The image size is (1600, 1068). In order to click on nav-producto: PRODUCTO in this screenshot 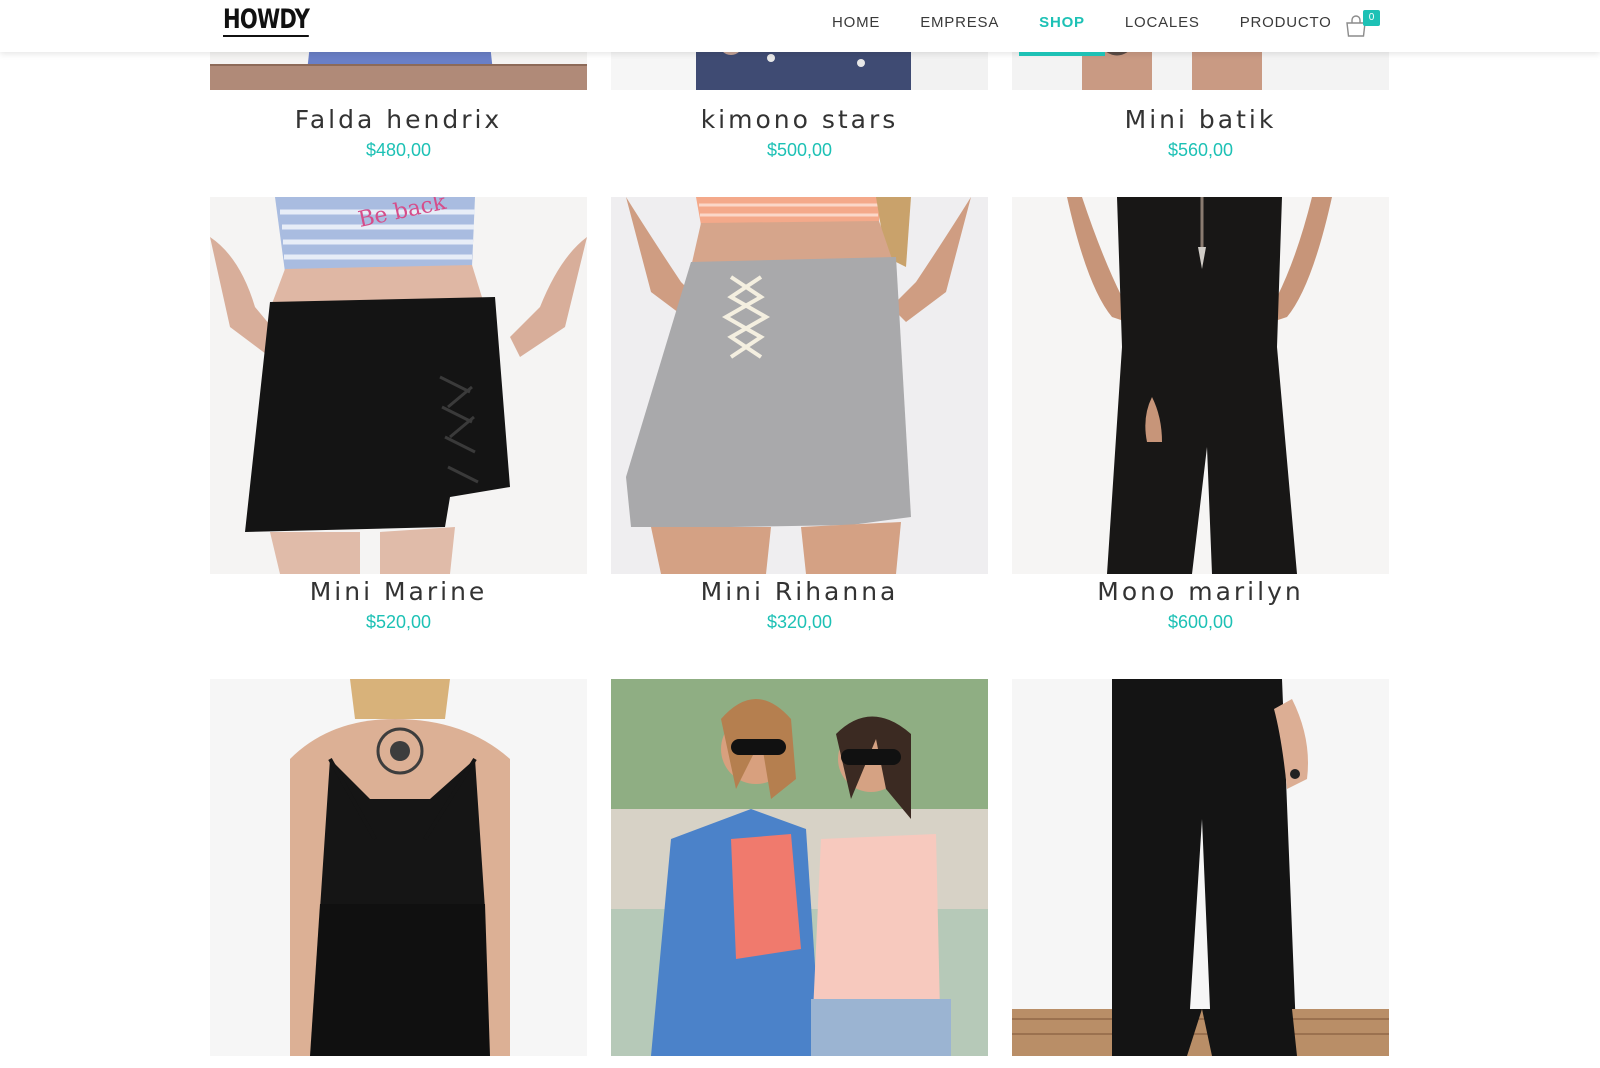, I will do `click(1286, 26)`.